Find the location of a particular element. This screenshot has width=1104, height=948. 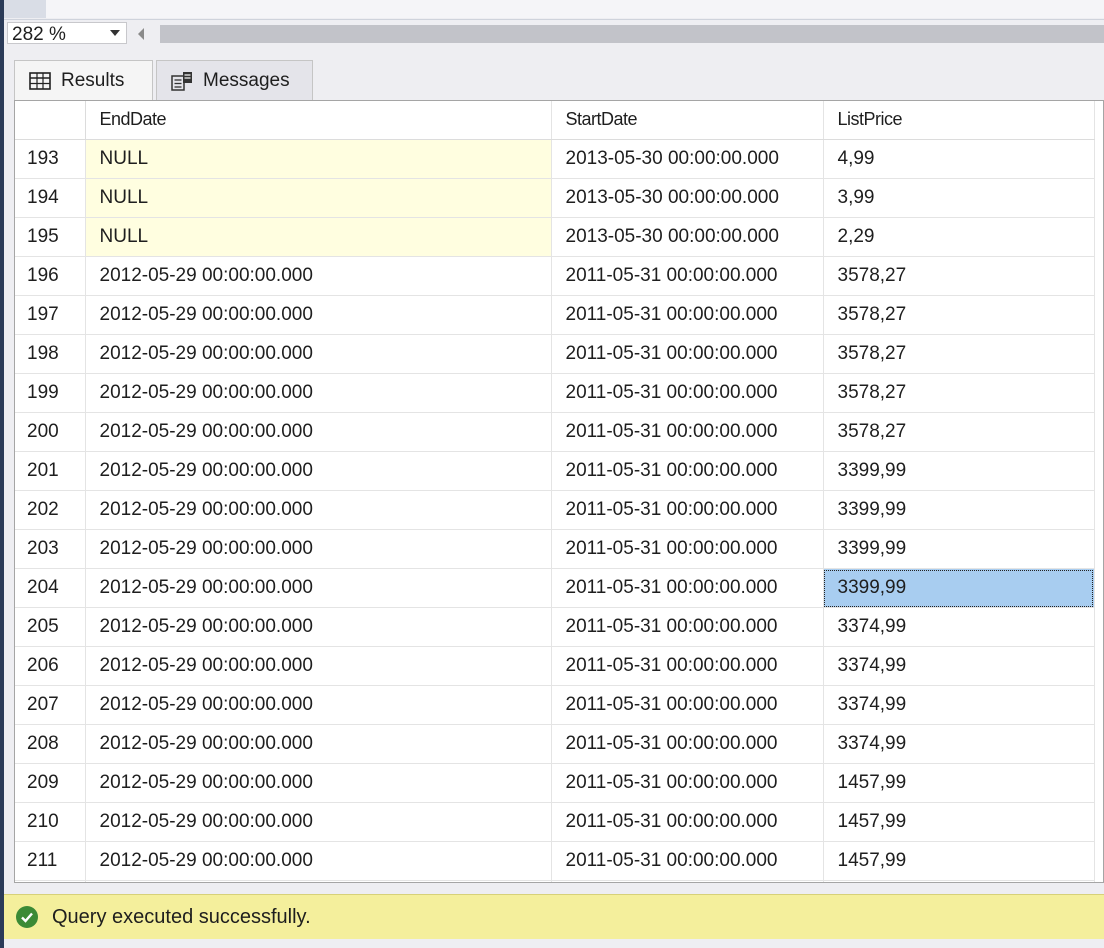

row-number-cell: 208 is located at coordinates (50, 744).